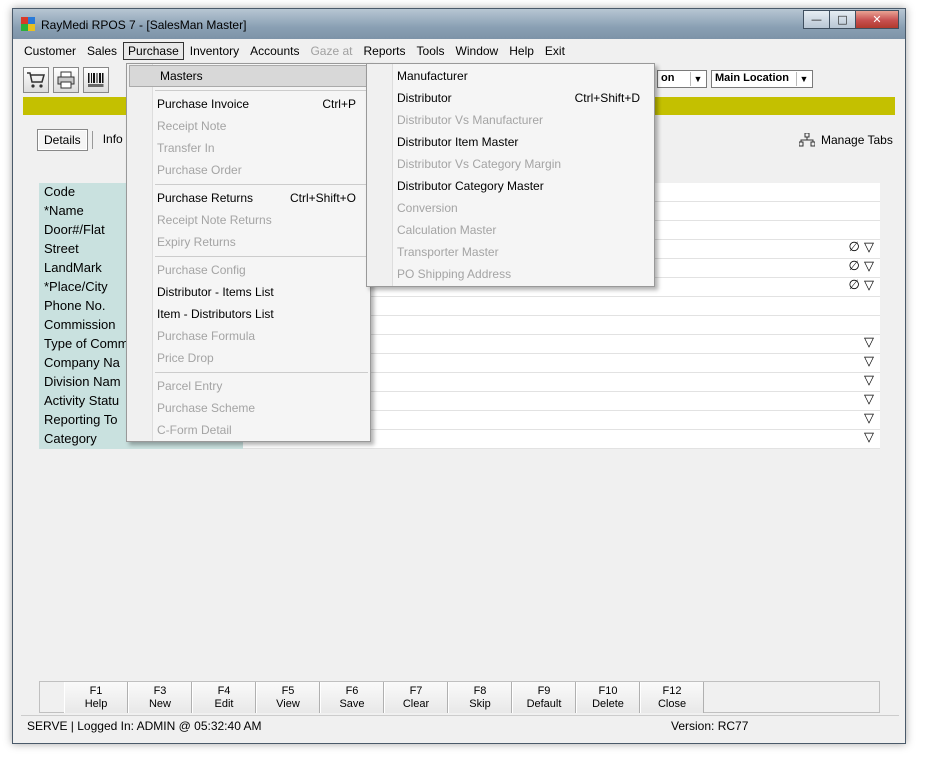 Image resolution: width=926 pixels, height=760 pixels. Describe the element at coordinates (710, 726) in the screenshot. I see `status-version: Version: RC77` at that location.